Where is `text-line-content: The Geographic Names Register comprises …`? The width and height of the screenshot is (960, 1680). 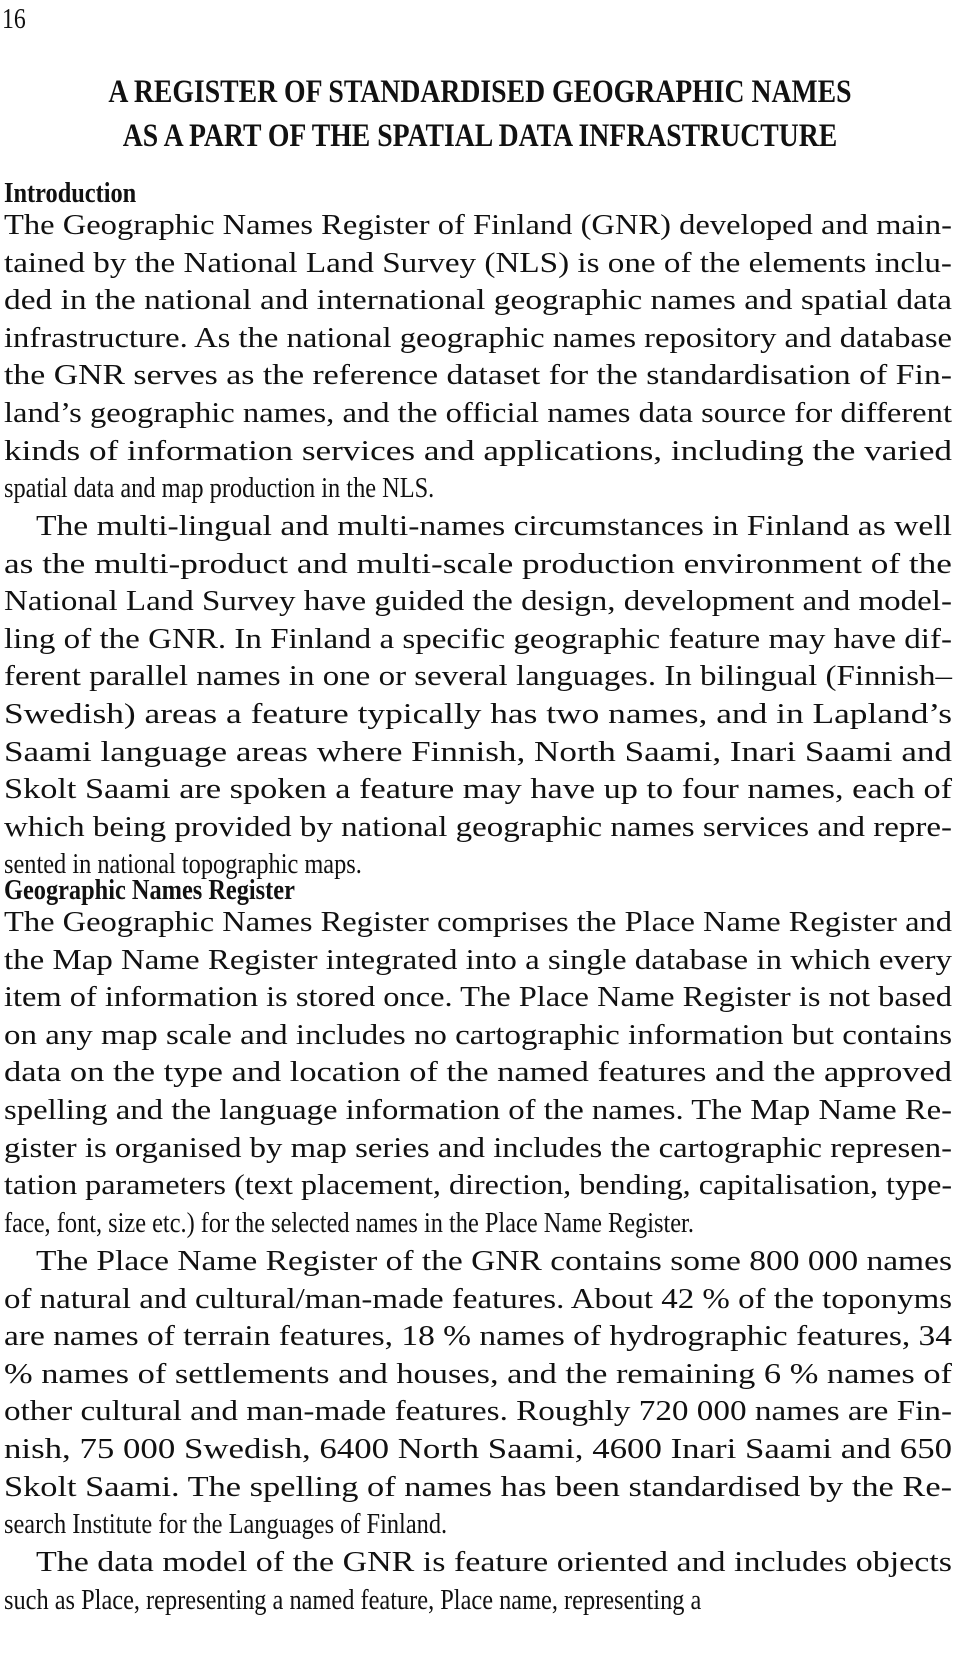
text-line-content: The Geographic Names Register comprises … is located at coordinates (478, 922).